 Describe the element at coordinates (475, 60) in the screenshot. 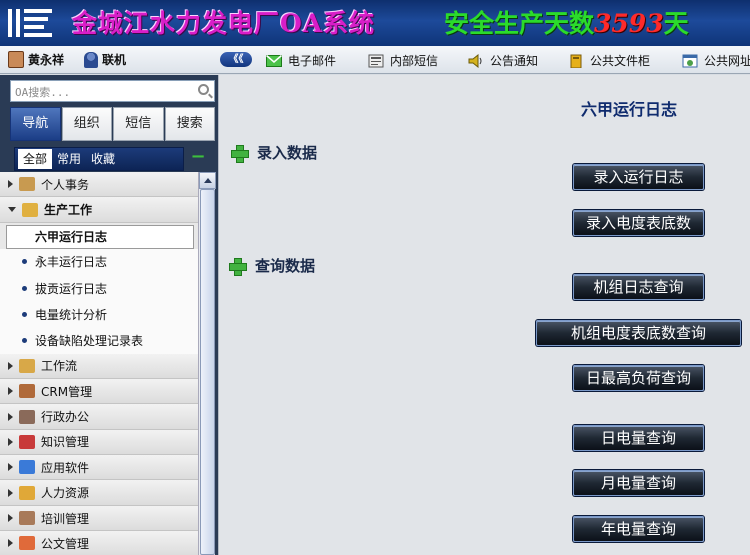

I see `speaker-icon` at that location.